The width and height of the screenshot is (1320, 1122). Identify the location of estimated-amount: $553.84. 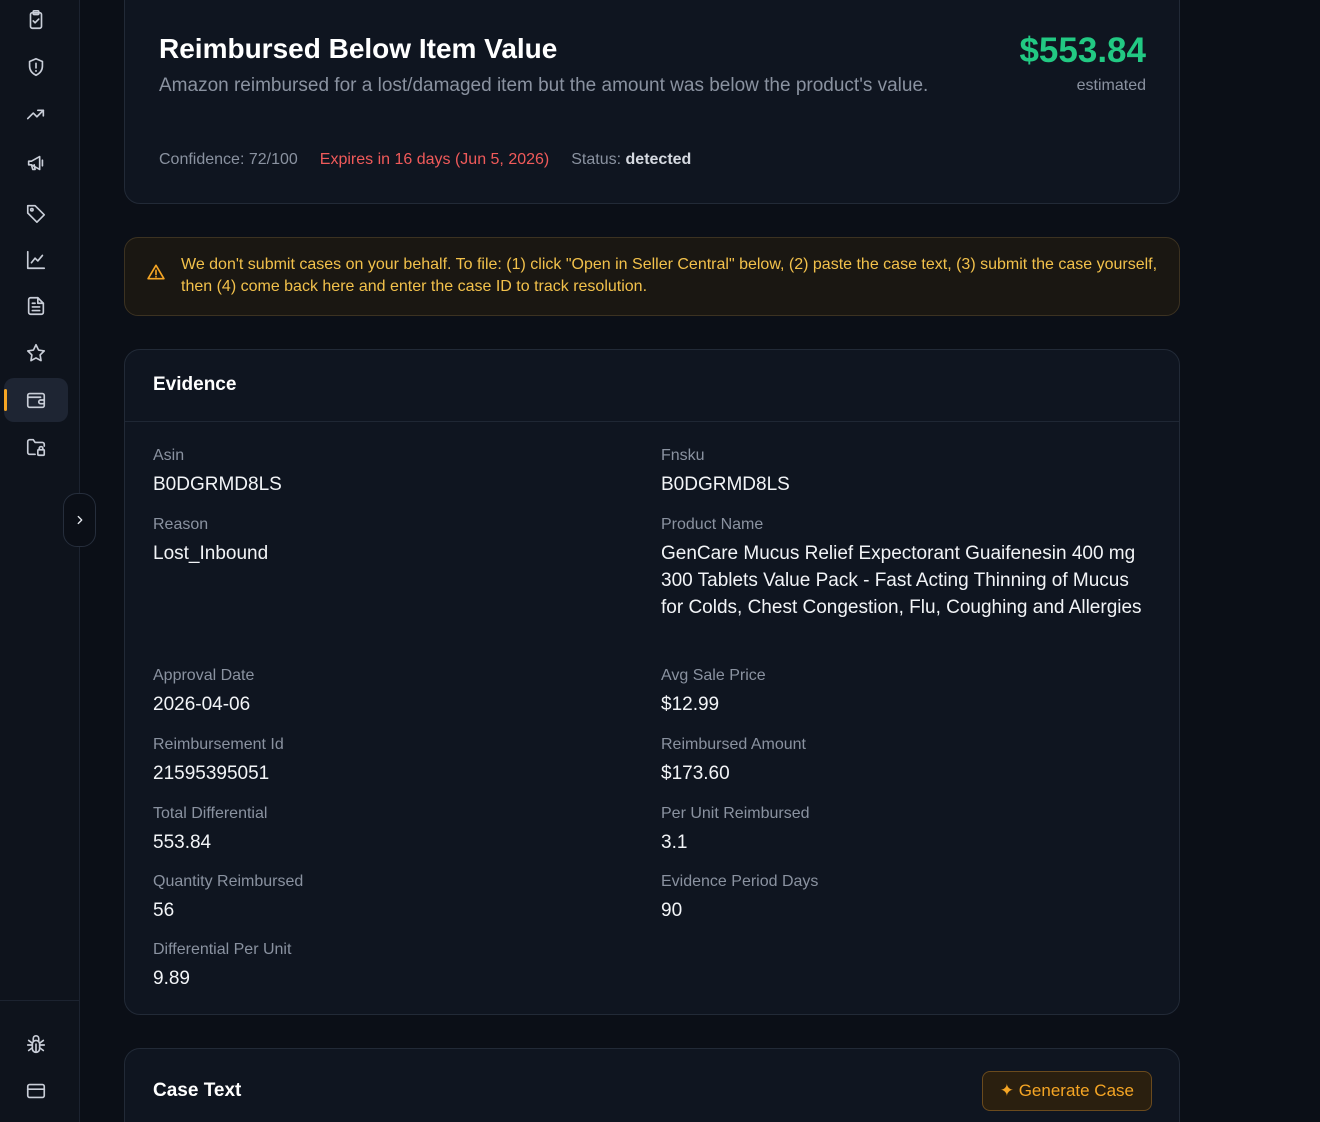
(1082, 50).